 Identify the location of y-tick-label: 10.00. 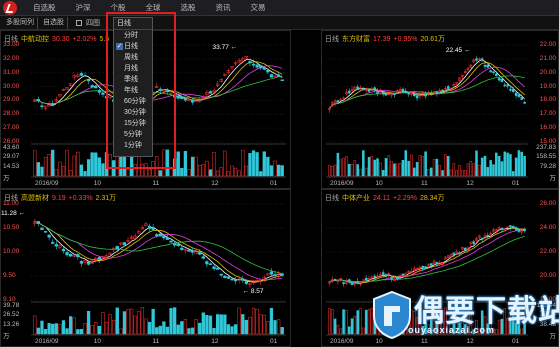
(11, 251).